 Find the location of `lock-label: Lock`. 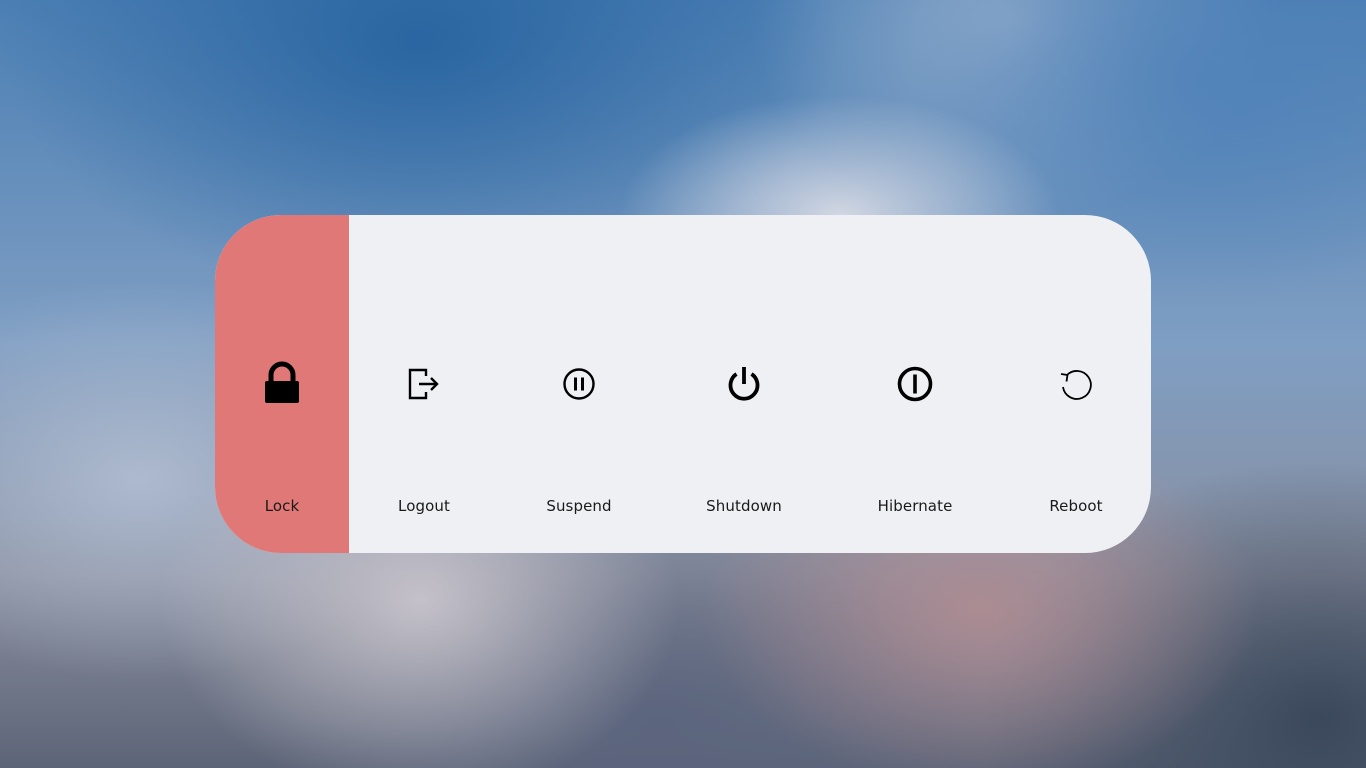

lock-label: Lock is located at coordinates (282, 506).